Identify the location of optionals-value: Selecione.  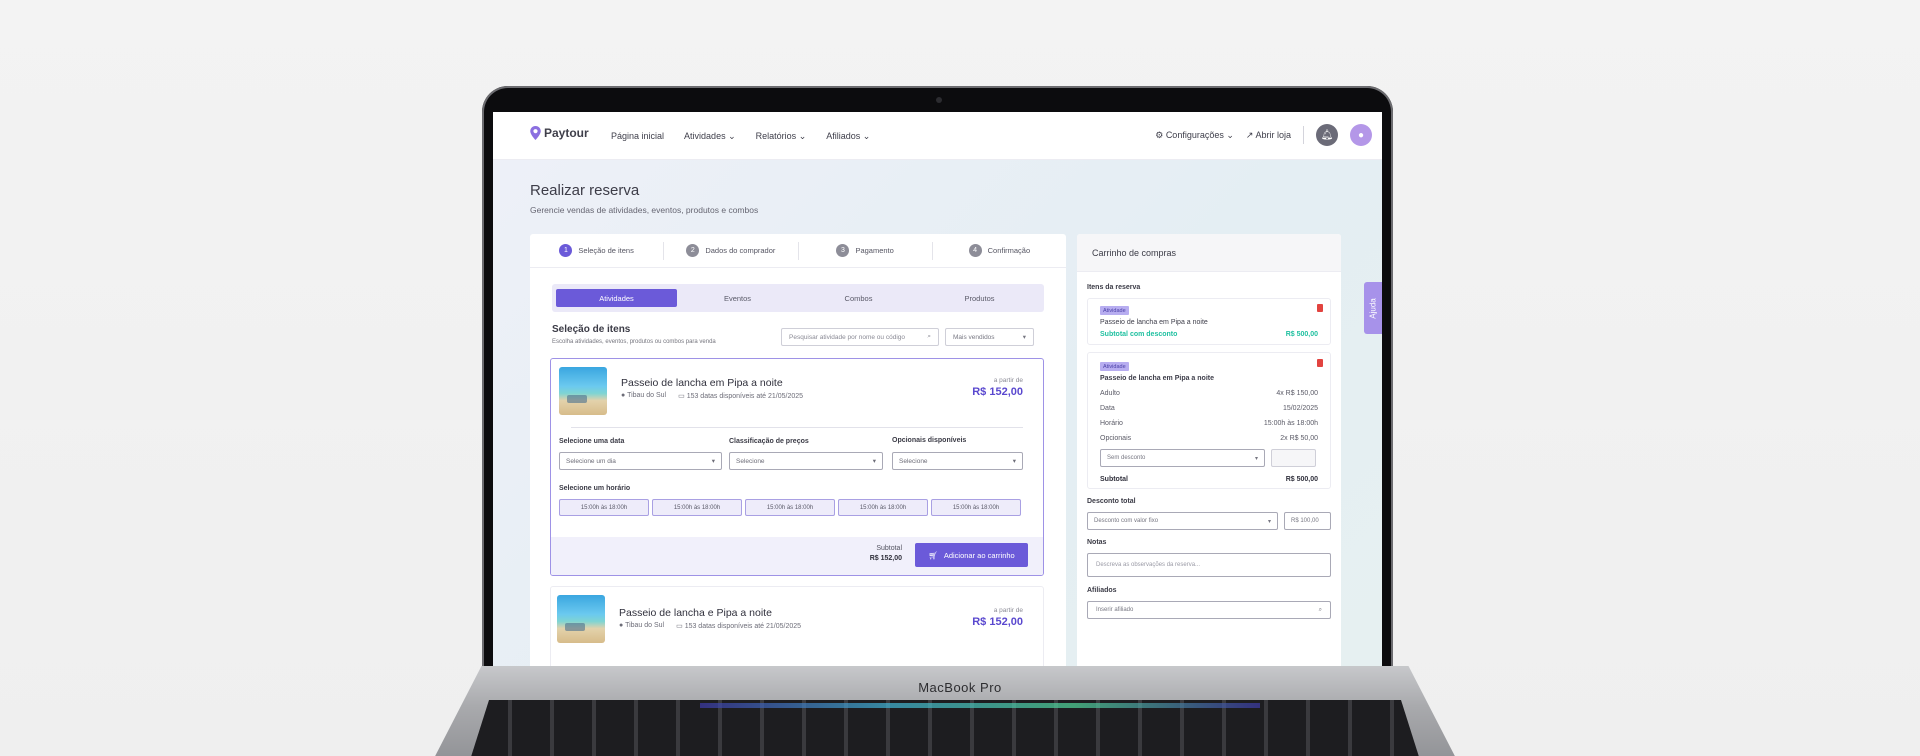
(913, 461).